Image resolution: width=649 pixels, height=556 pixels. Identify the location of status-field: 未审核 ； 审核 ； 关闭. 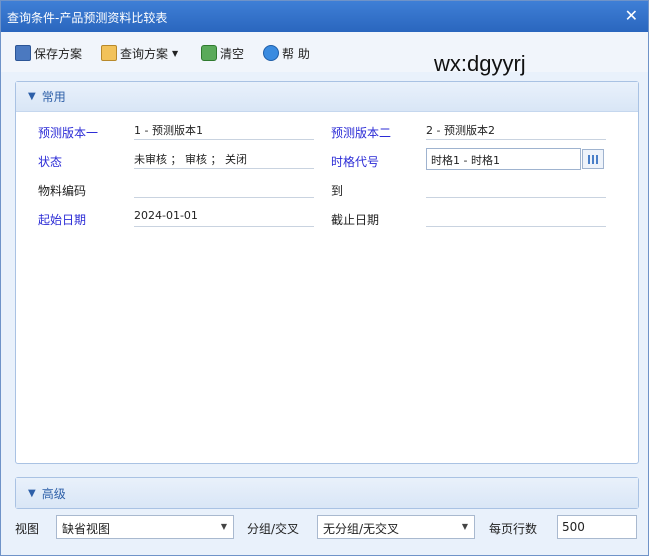
(224, 158).